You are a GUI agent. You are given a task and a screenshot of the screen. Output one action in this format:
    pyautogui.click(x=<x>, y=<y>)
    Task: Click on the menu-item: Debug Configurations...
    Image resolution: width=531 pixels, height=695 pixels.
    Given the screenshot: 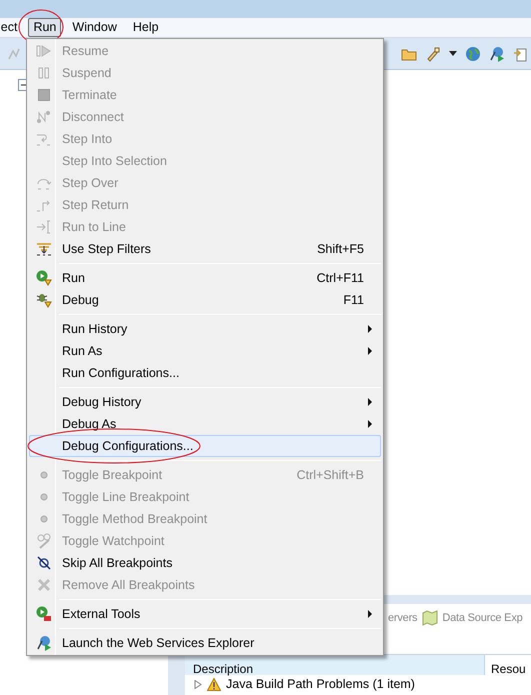 What is the action you would take?
    pyautogui.click(x=205, y=446)
    